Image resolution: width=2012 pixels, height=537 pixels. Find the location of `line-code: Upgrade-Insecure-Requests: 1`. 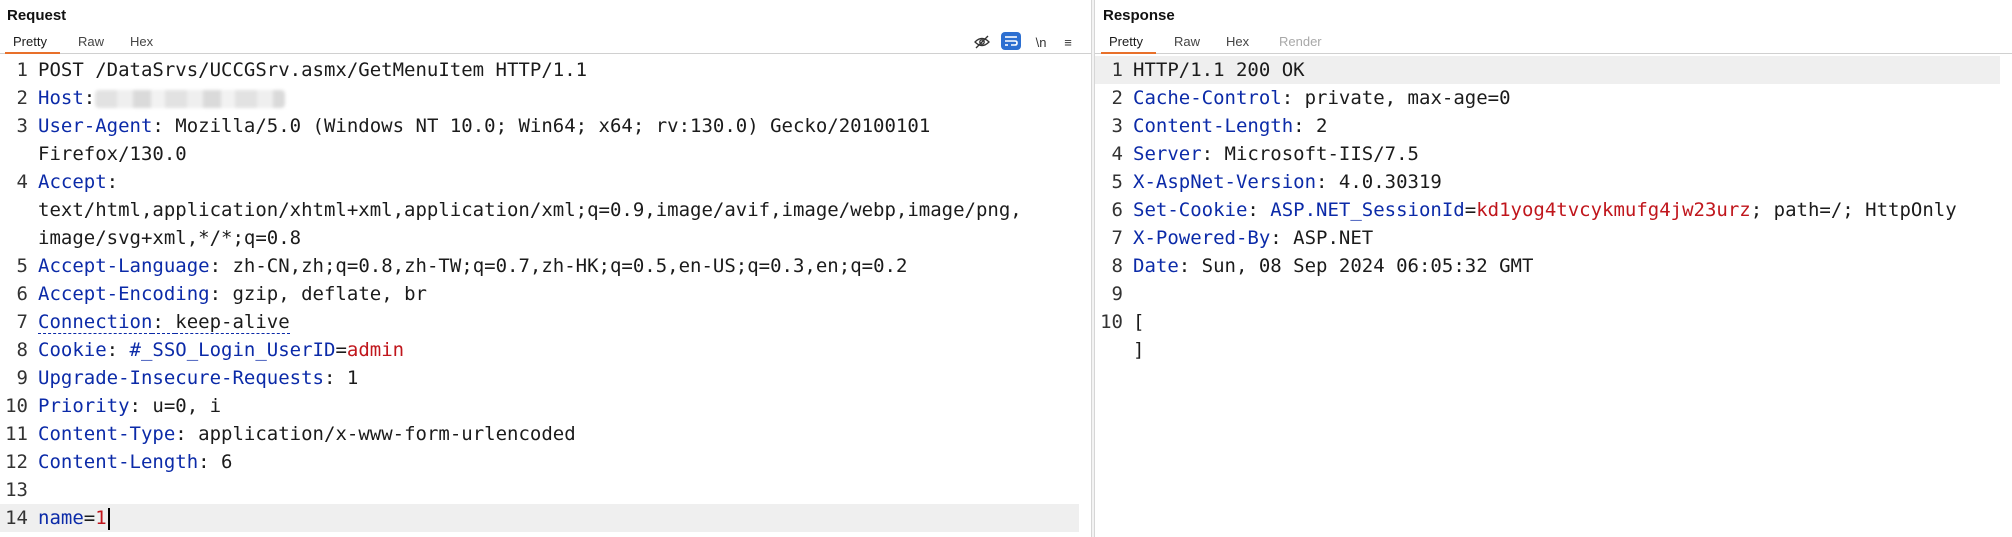

line-code: Upgrade-Insecure-Requests: 1 is located at coordinates (198, 378).